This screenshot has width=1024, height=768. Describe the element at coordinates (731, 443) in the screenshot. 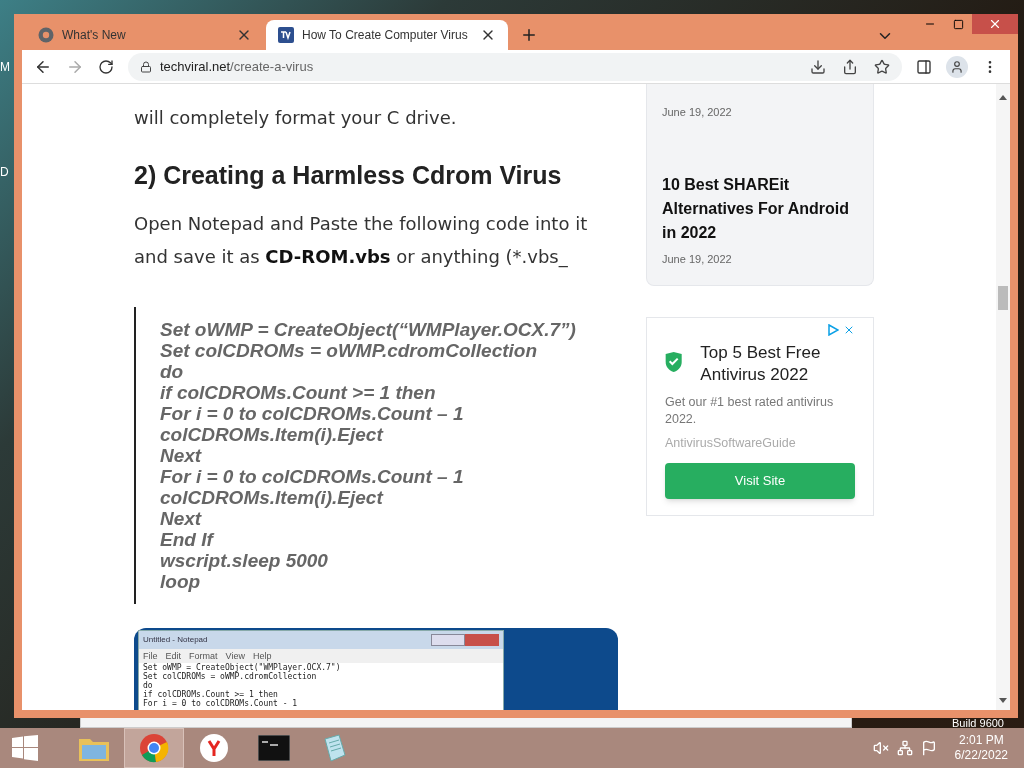

I see `ad-source: AntivirusSoftwareGuide` at that location.